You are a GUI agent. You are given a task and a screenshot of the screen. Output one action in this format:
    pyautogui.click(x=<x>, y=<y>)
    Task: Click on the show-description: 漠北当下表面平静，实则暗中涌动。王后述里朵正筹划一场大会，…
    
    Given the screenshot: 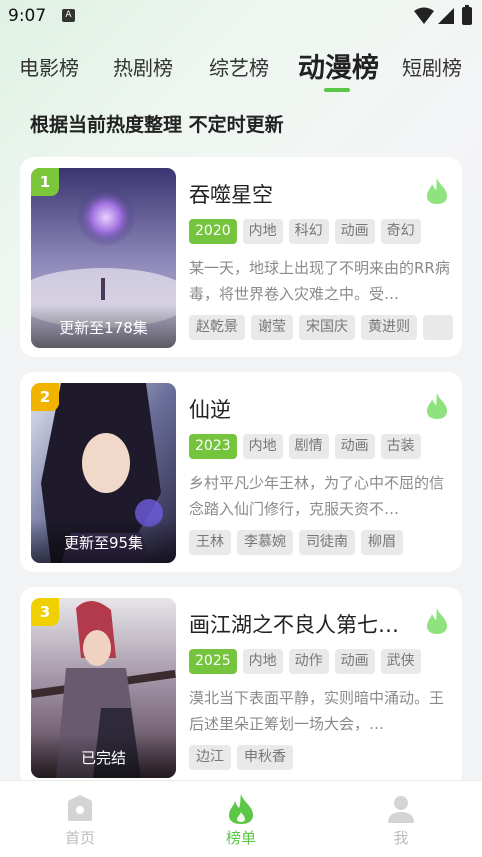 What is the action you would take?
    pyautogui.click(x=317, y=711)
    